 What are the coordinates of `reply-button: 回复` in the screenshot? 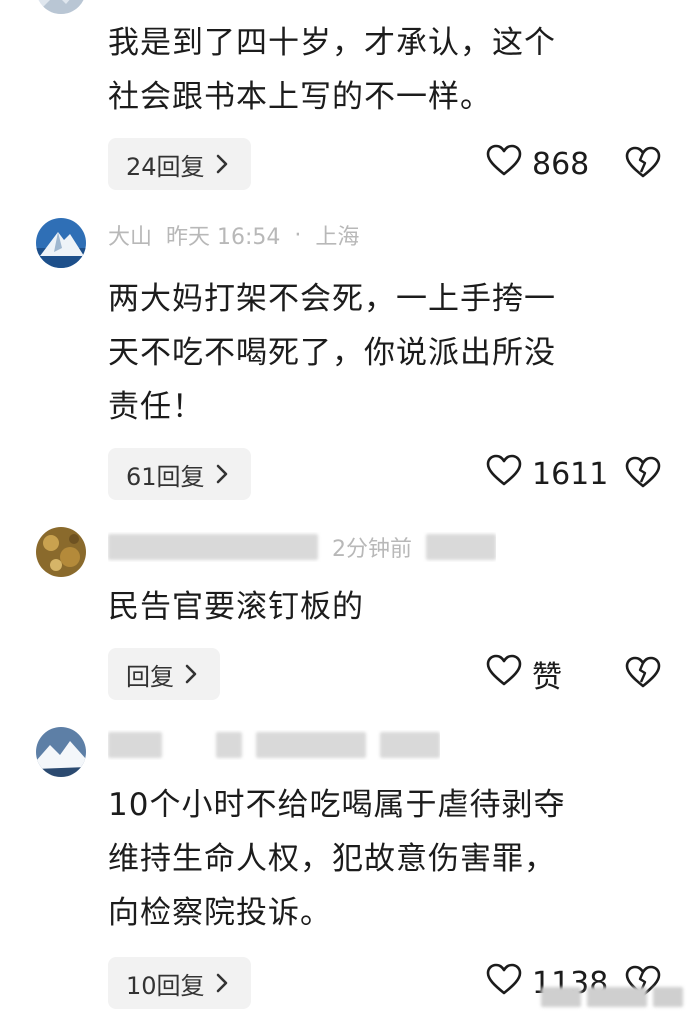 It's located at (164, 674).